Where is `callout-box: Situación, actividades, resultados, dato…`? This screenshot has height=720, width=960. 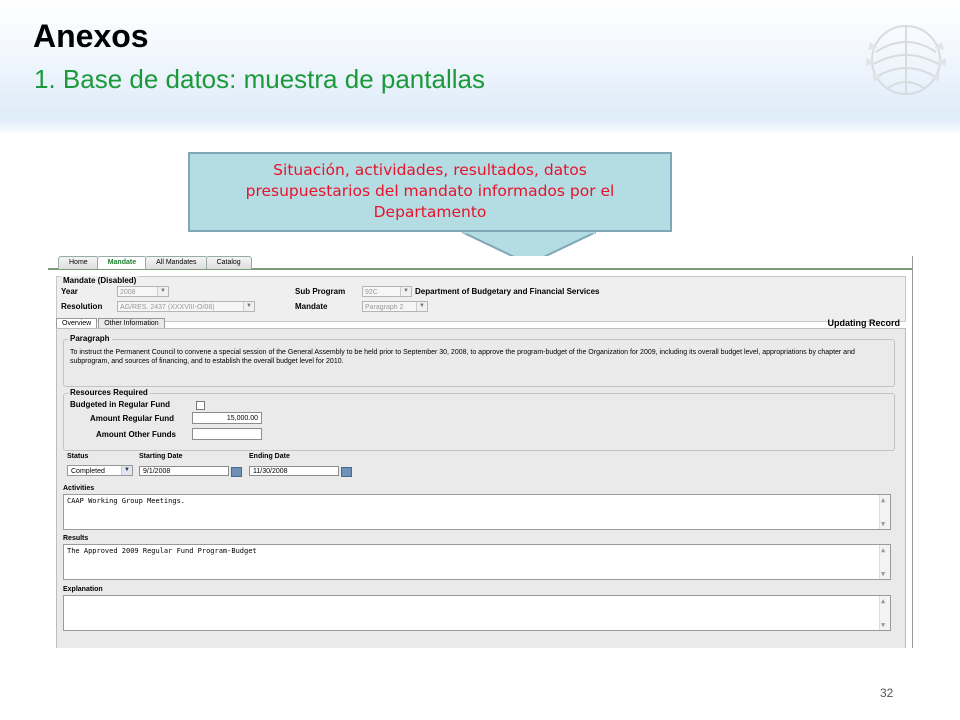 callout-box: Situación, actividades, resultados, dato… is located at coordinates (430, 192).